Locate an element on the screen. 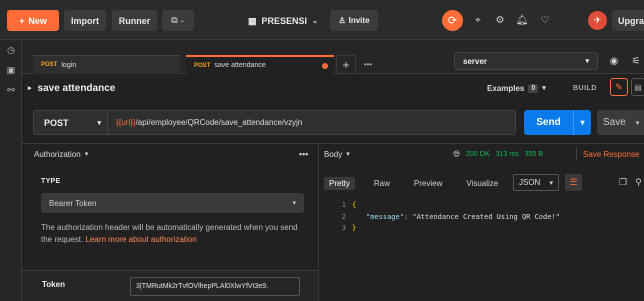 The height and width of the screenshot is (301, 644). more-tabs-icon: ••• is located at coordinates (368, 64).